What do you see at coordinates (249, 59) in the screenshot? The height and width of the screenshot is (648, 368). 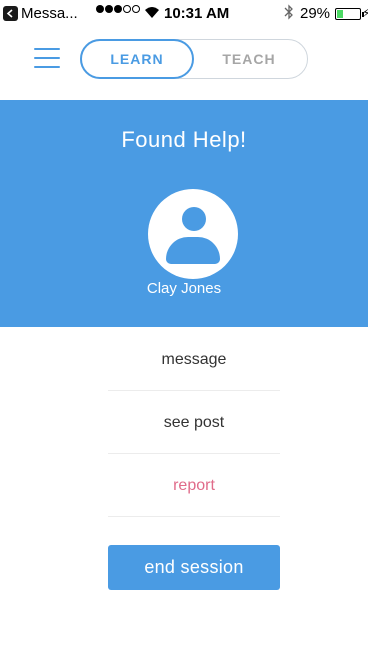 I see `tab-teach: TEACH` at bounding box center [249, 59].